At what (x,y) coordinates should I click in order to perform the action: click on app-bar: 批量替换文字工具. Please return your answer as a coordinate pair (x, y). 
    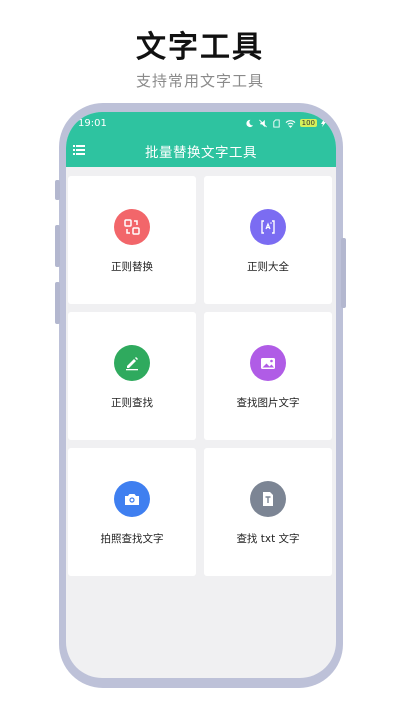
    Looking at the image, I should click on (201, 150).